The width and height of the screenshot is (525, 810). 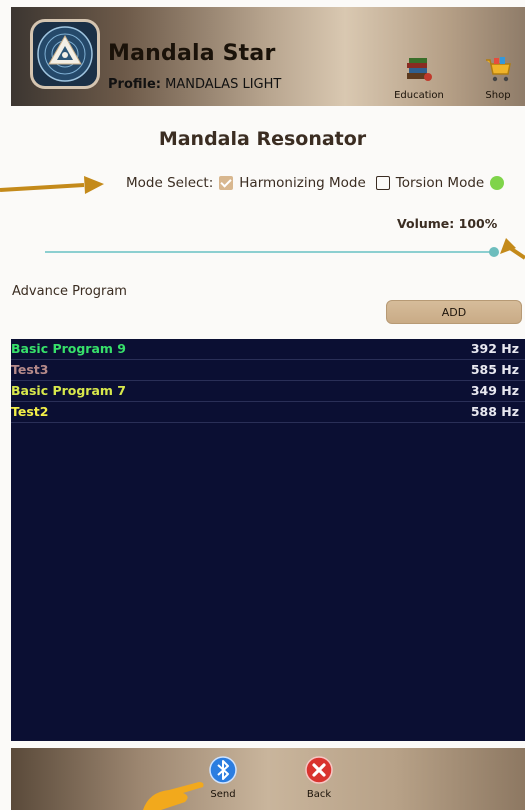 I want to click on volume-label: Volume: 100%, so click(x=447, y=223).